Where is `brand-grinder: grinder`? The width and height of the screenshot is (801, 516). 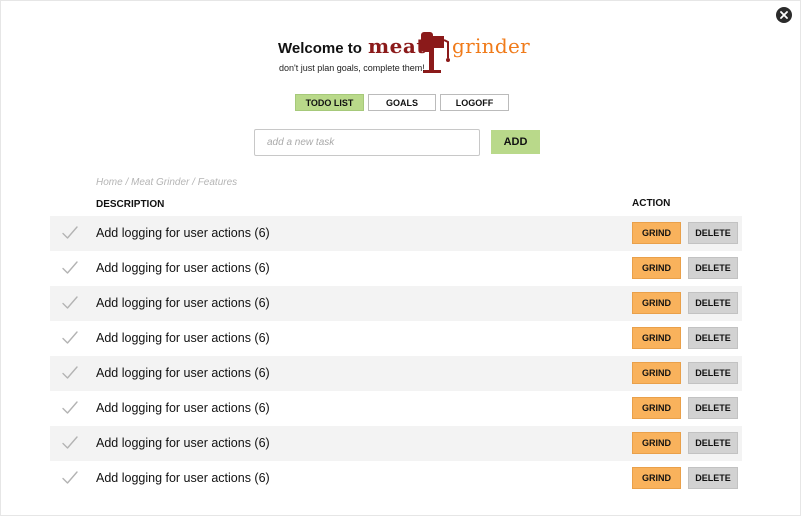
brand-grinder: grinder is located at coordinates (491, 46).